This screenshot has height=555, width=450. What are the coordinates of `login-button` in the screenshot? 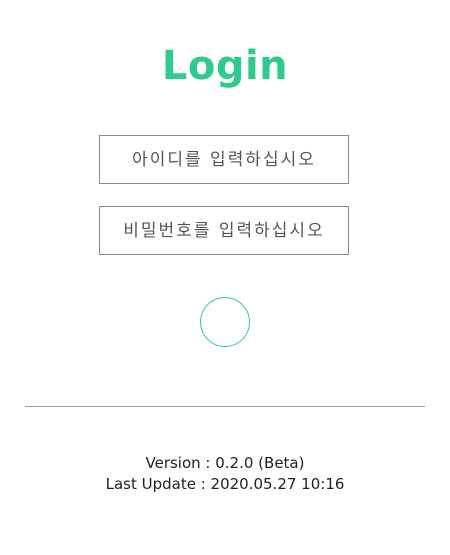 It's located at (225, 322).